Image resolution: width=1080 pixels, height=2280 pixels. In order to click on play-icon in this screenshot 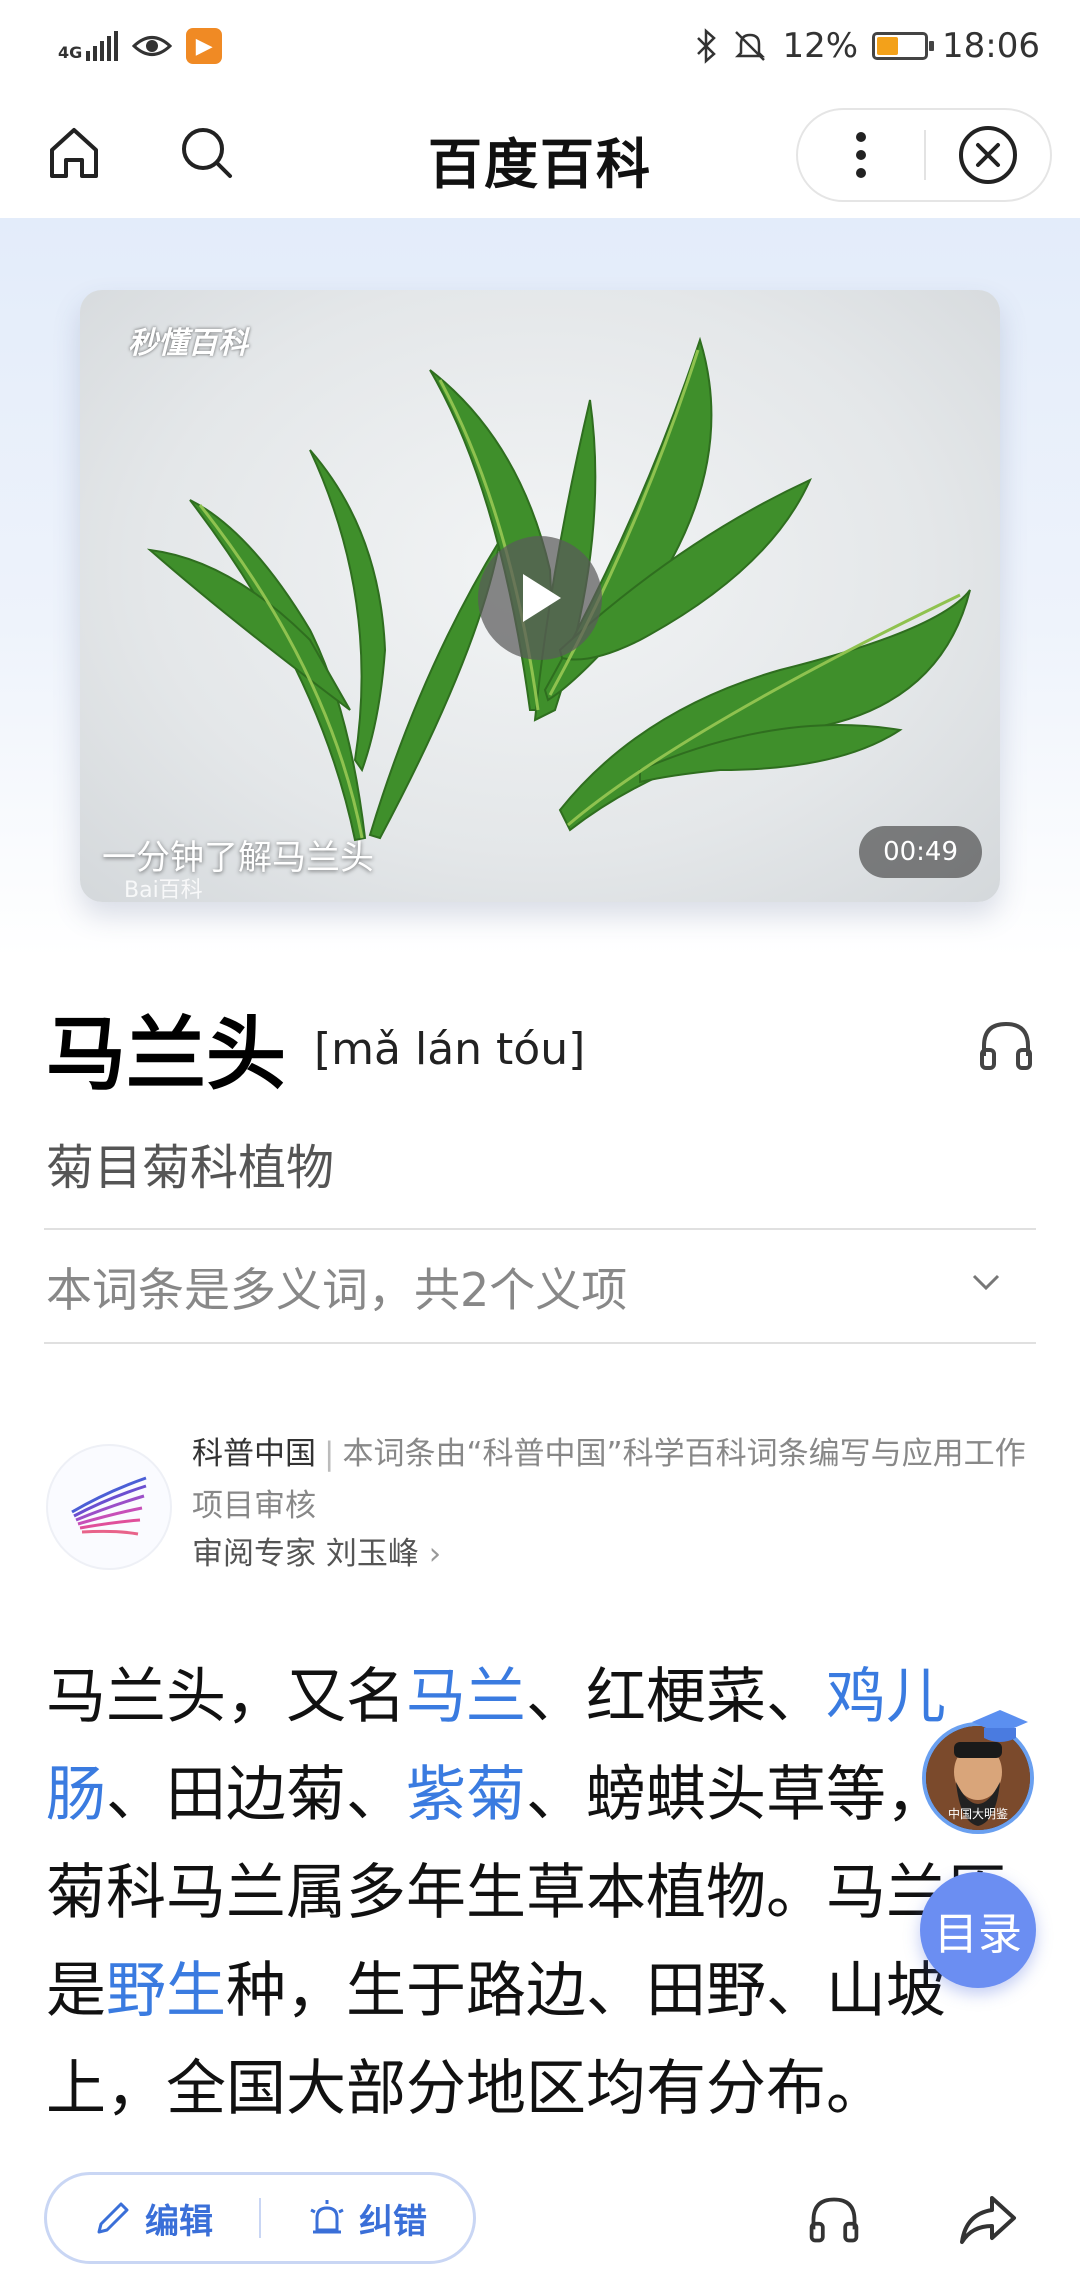, I will do `click(542, 598)`.